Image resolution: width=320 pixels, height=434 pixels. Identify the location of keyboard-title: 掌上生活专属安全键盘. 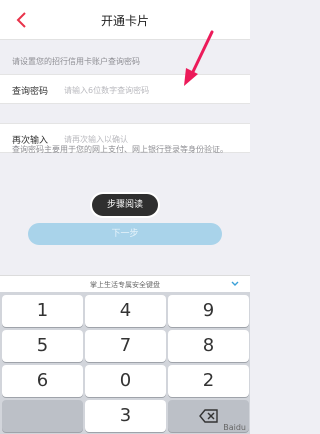
(125, 285).